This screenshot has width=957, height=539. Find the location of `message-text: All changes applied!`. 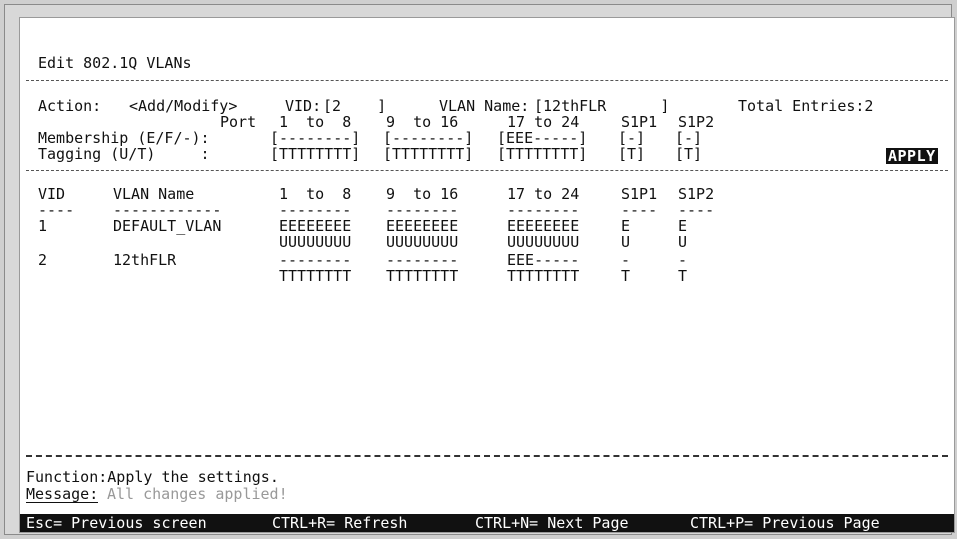

message-text: All changes applied! is located at coordinates (197, 494).